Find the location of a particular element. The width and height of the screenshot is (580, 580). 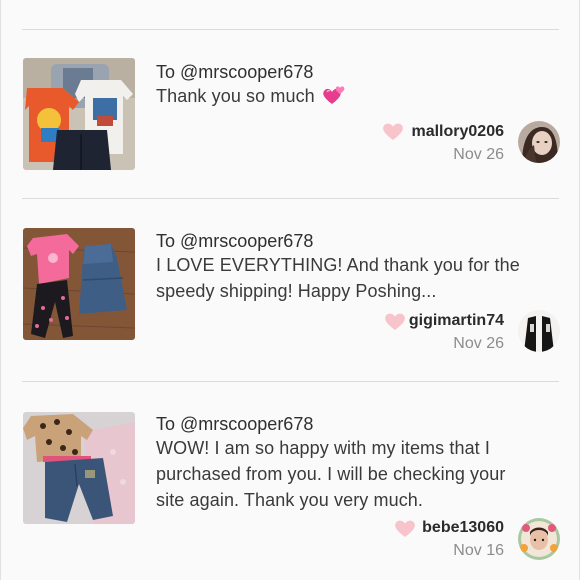

review-message-line: I LOVE EVERYTHING! And thank you for the is located at coordinates (338, 265).